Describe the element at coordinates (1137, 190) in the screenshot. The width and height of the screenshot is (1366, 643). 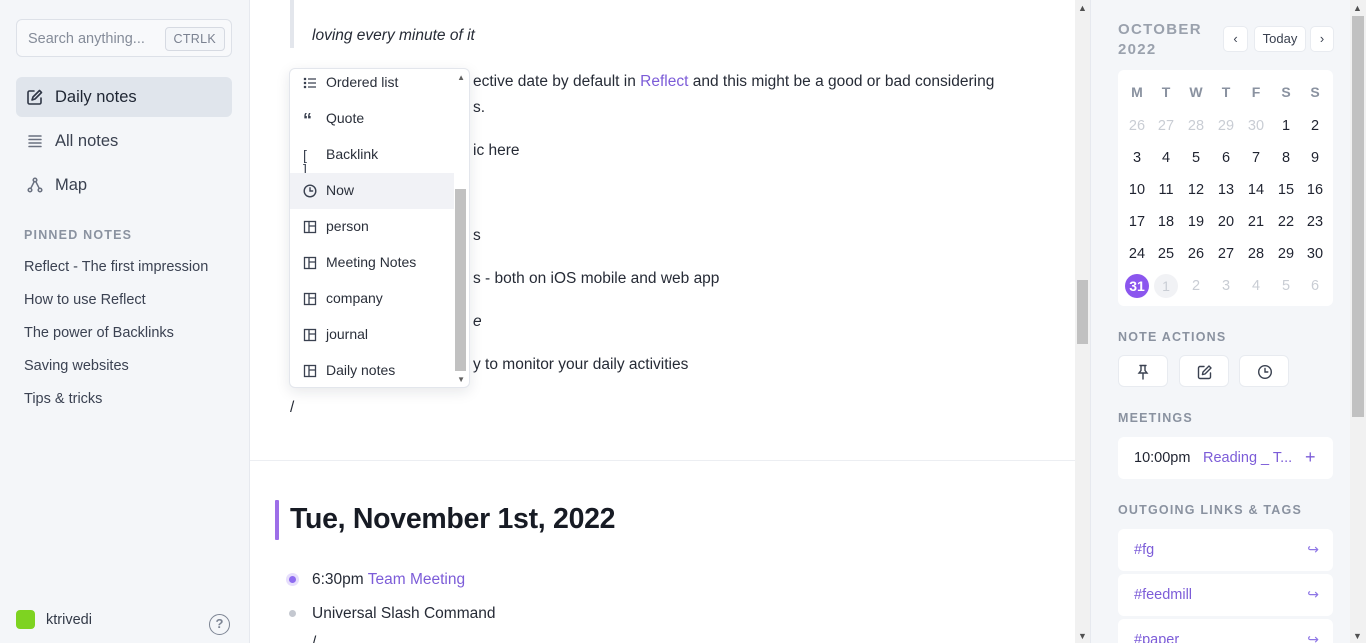
I see `calendar-day: 10` at that location.